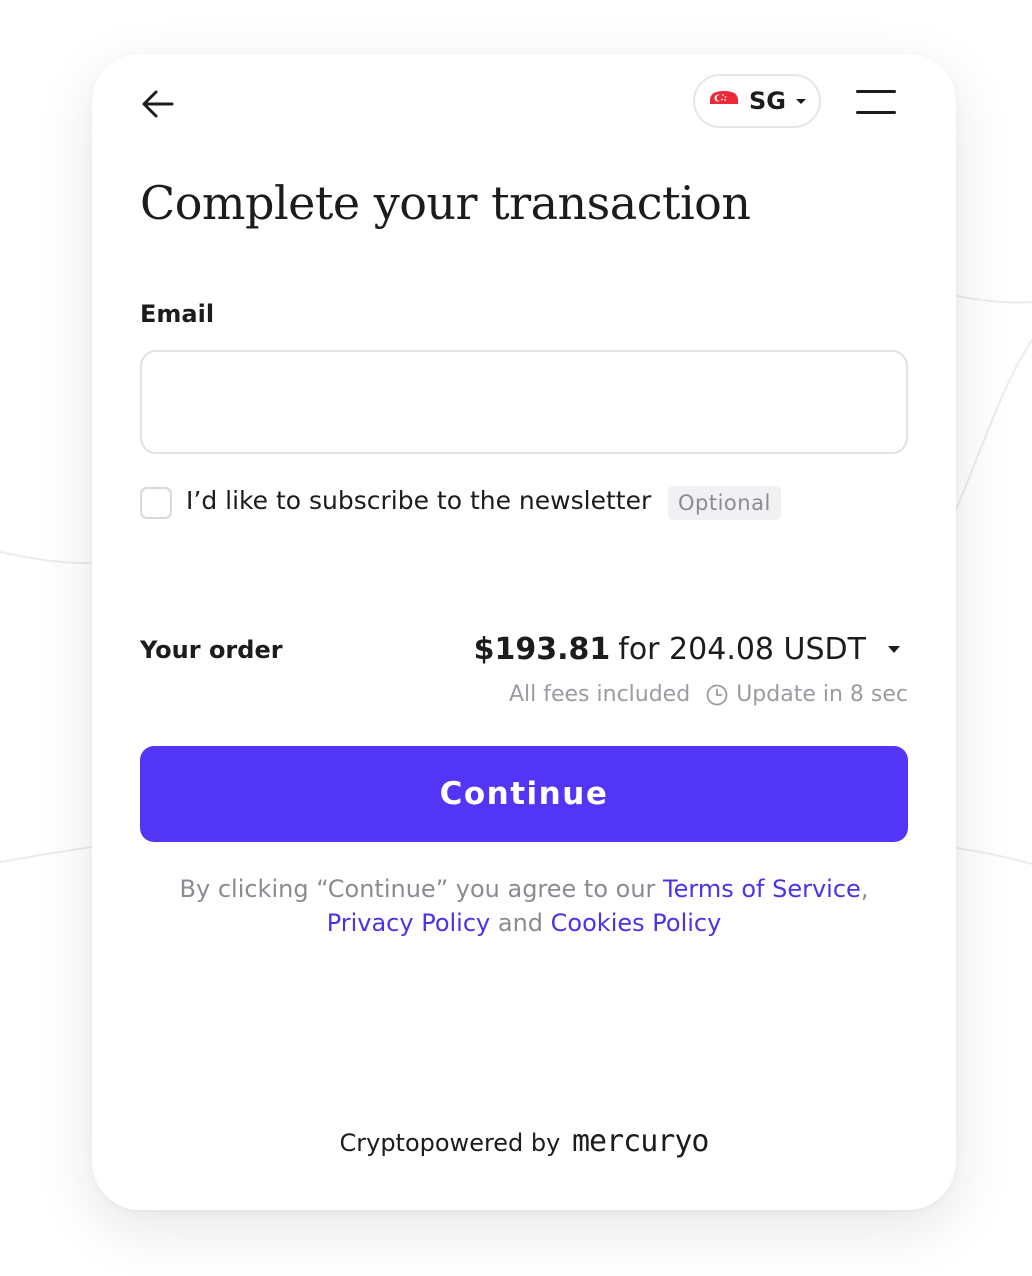 This screenshot has width=1032, height=1276. I want to click on menu-button, so click(876, 103).